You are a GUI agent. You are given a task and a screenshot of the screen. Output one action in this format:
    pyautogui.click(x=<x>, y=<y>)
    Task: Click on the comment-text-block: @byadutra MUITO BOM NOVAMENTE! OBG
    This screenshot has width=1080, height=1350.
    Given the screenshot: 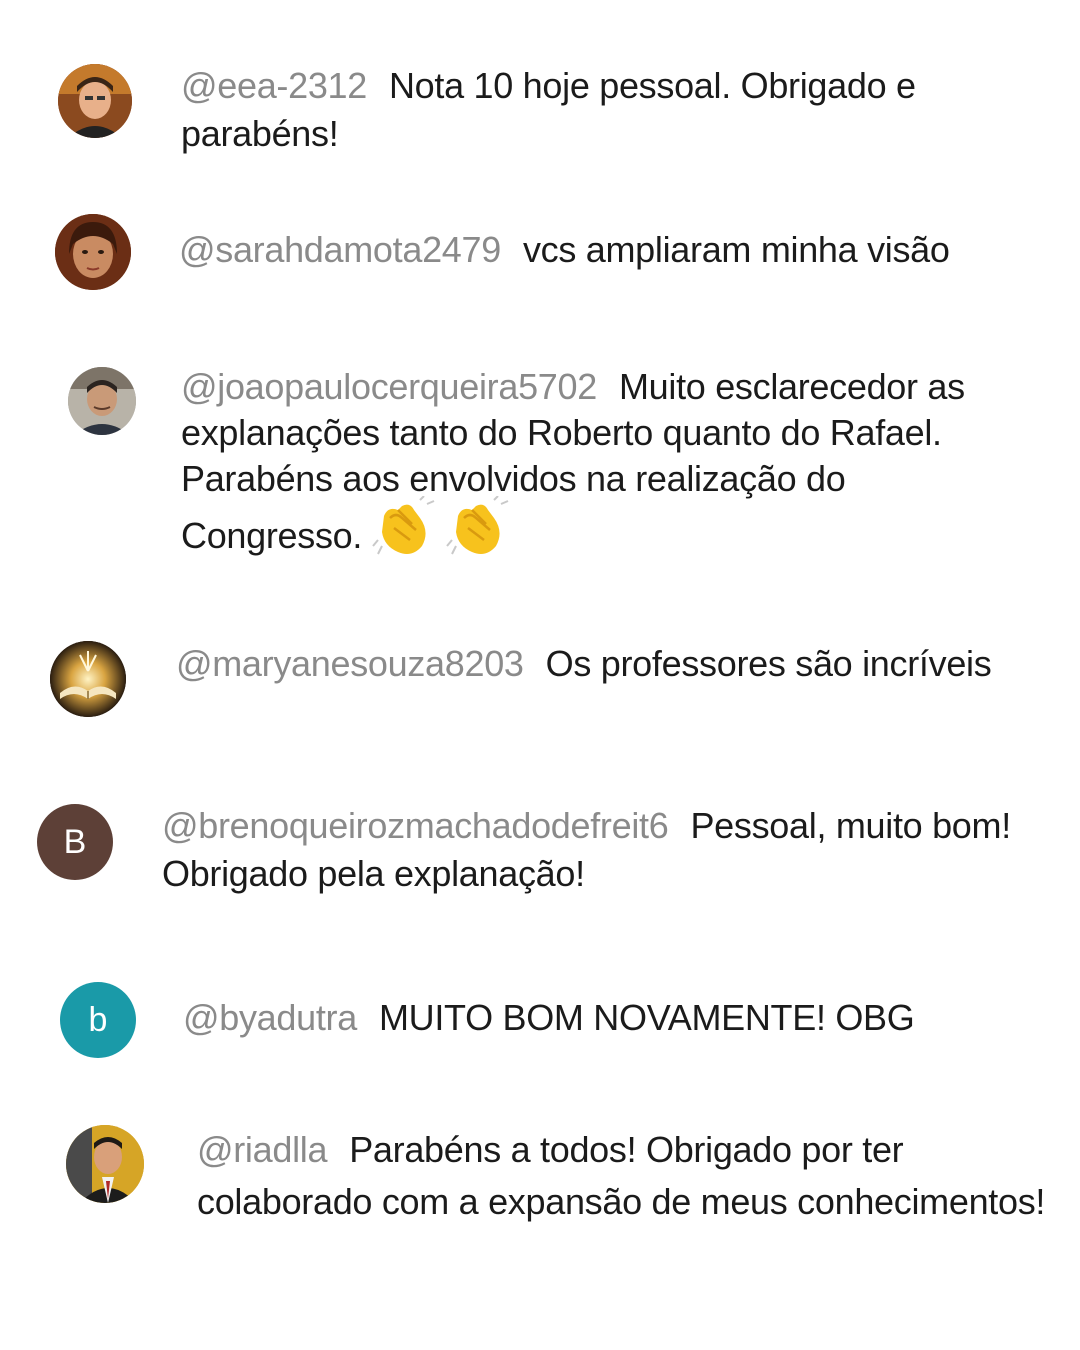 What is the action you would take?
    pyautogui.click(x=613, y=1018)
    